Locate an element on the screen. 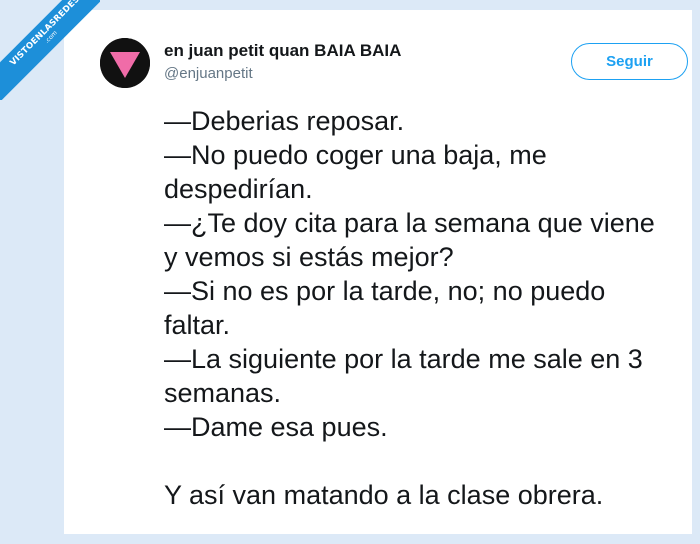 This screenshot has width=700, height=544. tweet-text-line: —La siguiente por la tarde me sale en 3 is located at coordinates (403, 359).